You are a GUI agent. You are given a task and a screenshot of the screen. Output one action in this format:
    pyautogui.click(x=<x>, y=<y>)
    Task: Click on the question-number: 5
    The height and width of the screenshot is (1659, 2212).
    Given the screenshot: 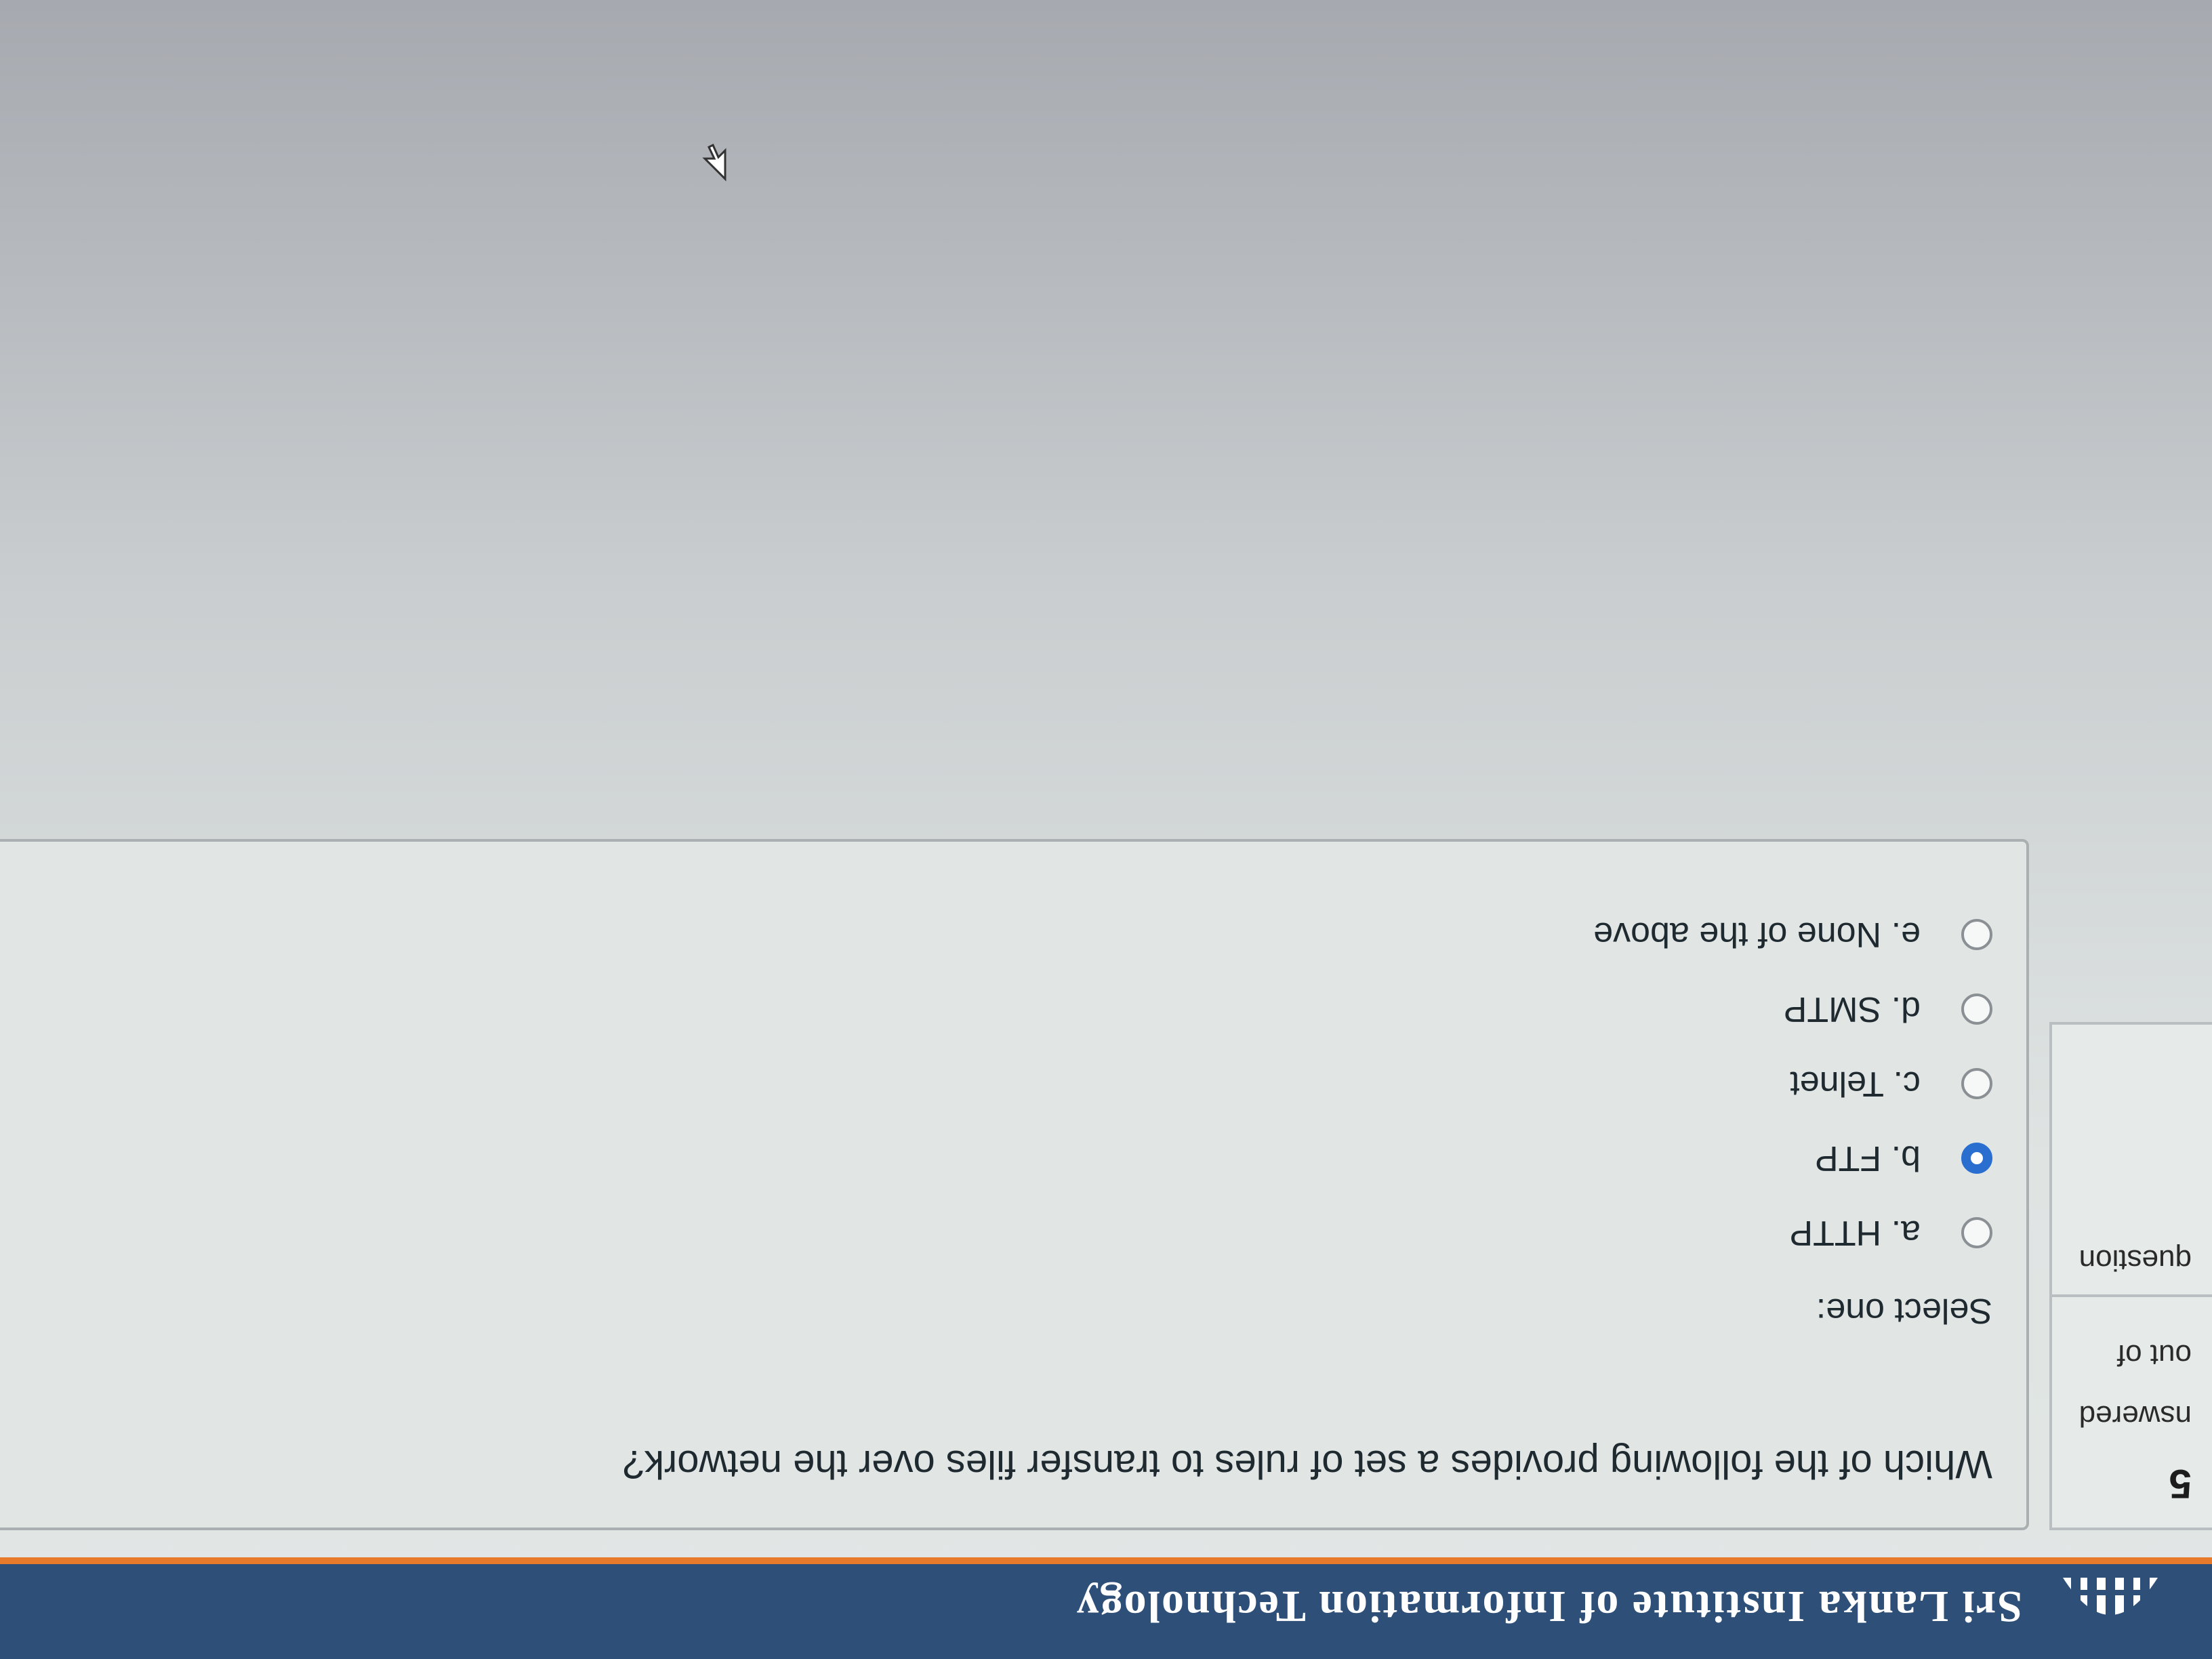 What is the action you would take?
    pyautogui.click(x=2180, y=1484)
    